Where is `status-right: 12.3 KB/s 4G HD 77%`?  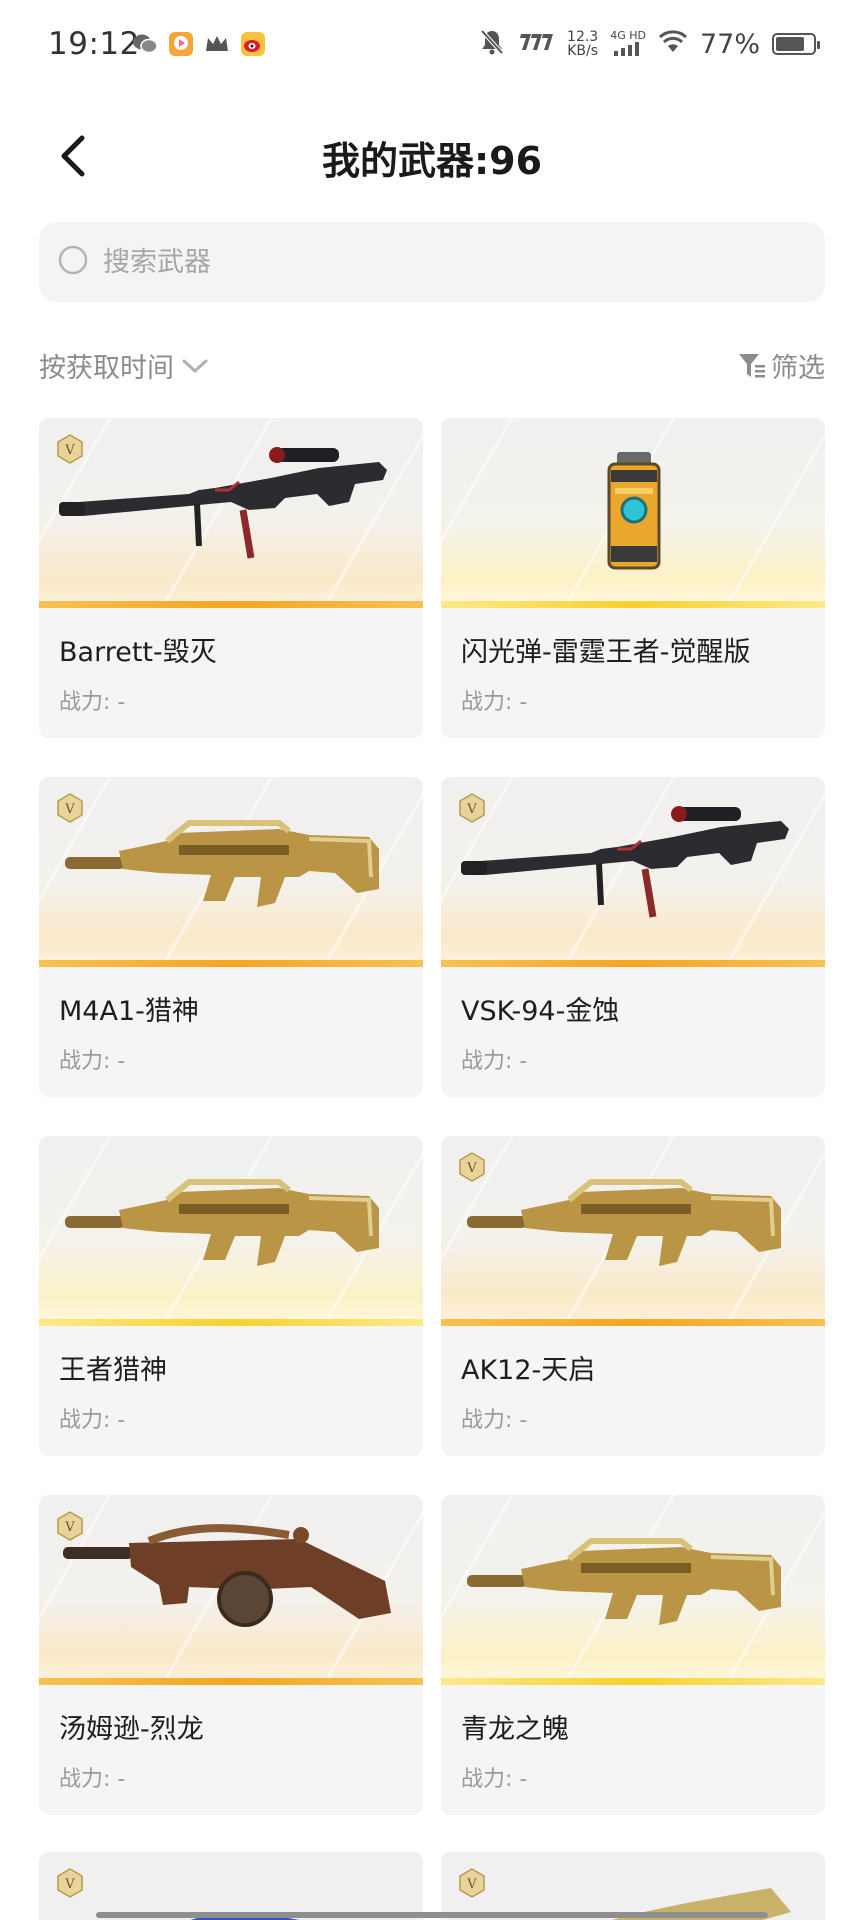 status-right: 12.3 KB/s 4G HD 77% is located at coordinates (649, 44).